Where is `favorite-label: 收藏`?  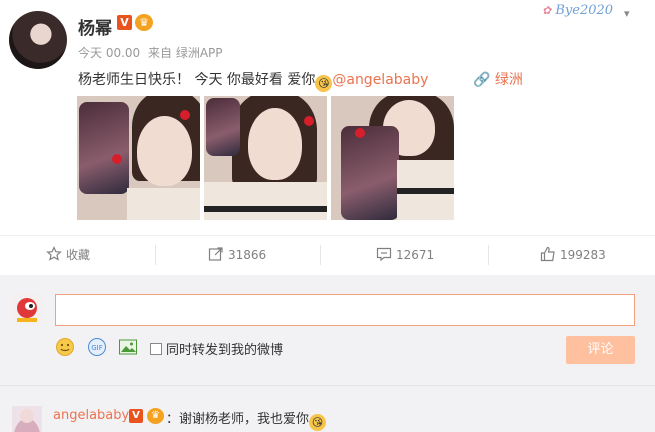 favorite-label: 收藏 is located at coordinates (78, 255).